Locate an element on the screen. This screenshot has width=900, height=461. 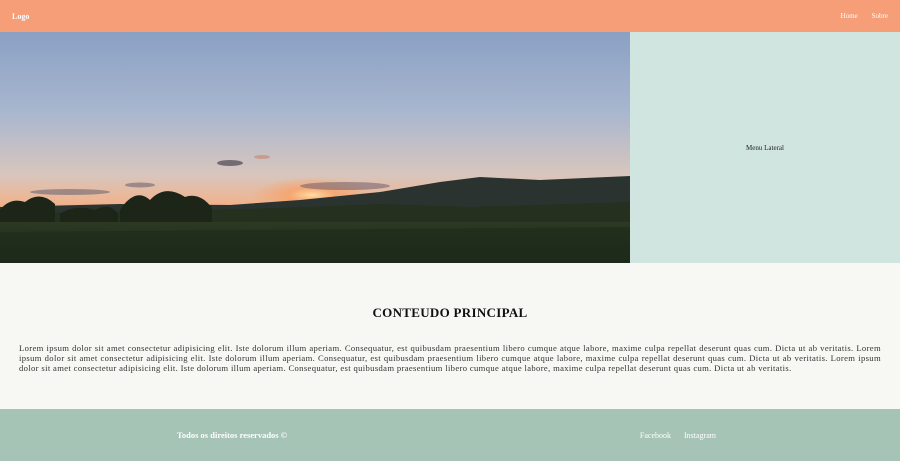
nav-home-link: Home is located at coordinates (849, 16).